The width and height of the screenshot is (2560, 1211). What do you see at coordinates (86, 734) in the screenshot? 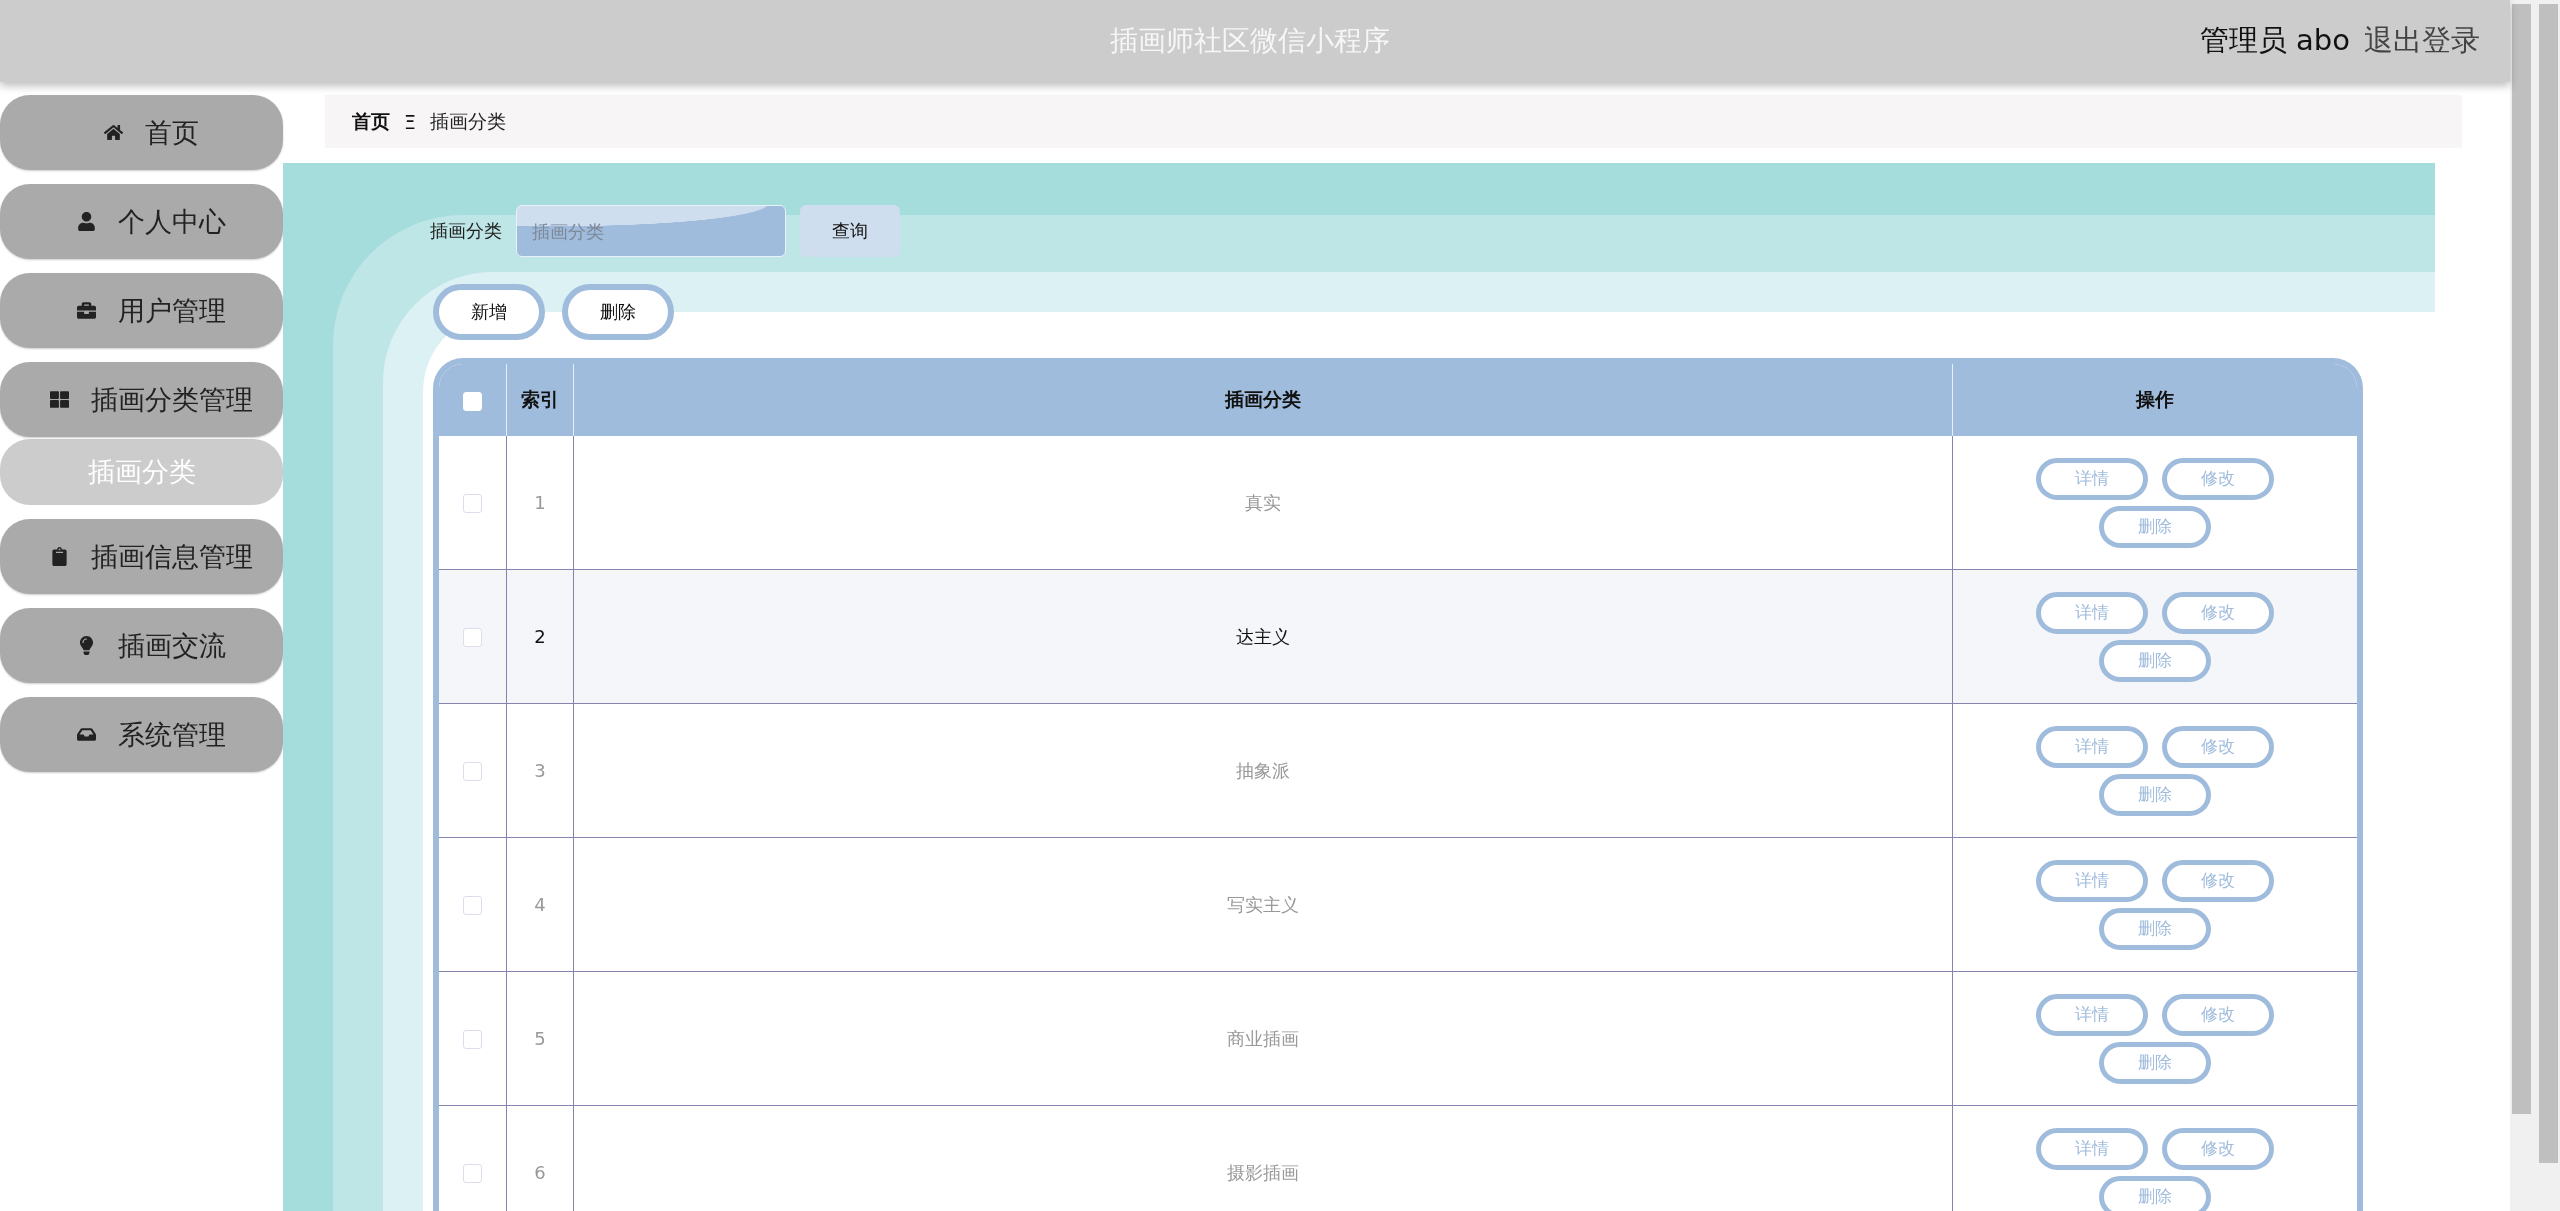
I see `tray-icon` at bounding box center [86, 734].